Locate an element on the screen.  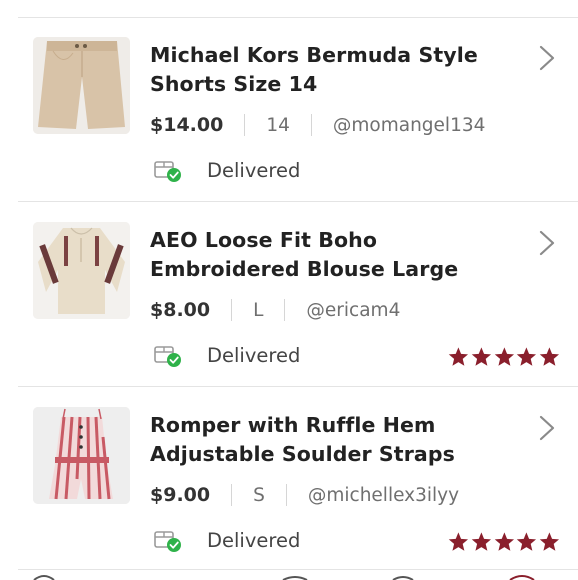
order-meta: $8.00 L @ericam4 is located at coordinates (275, 310).